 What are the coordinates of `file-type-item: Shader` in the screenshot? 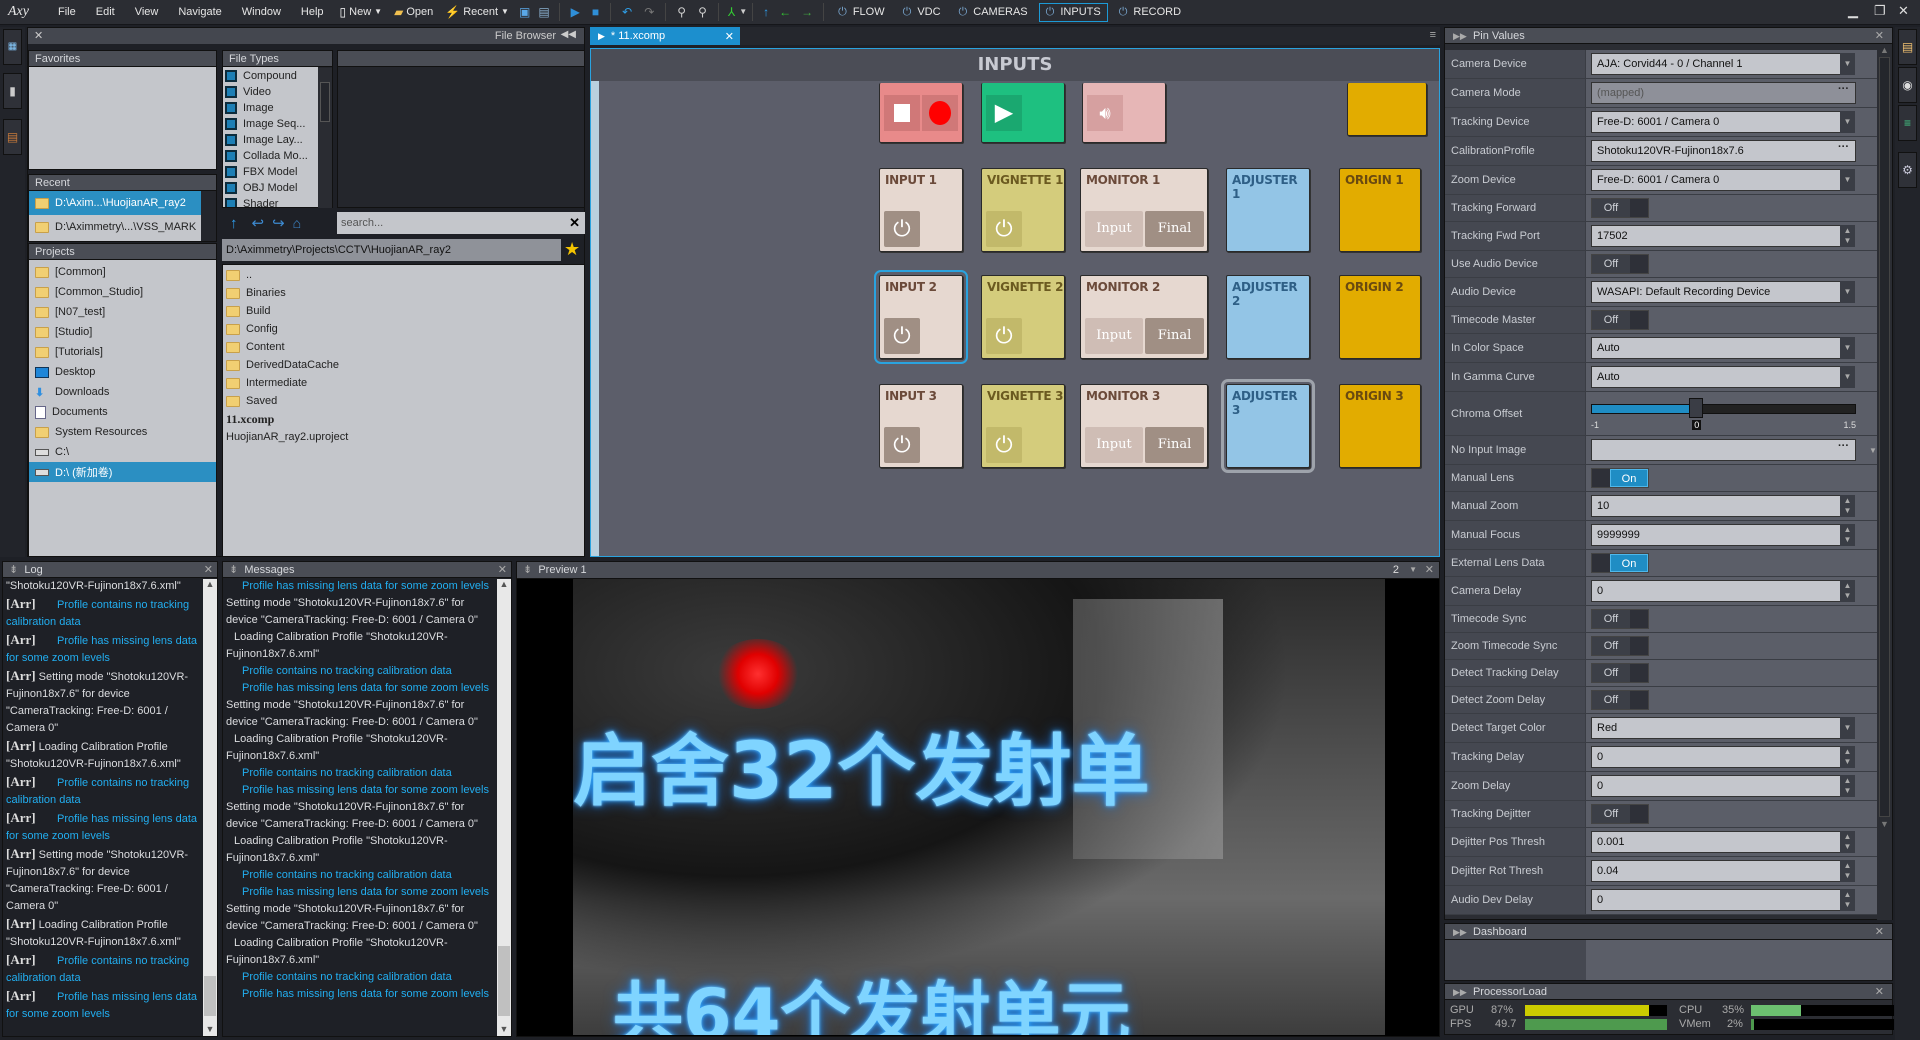 It's located at (270, 201).